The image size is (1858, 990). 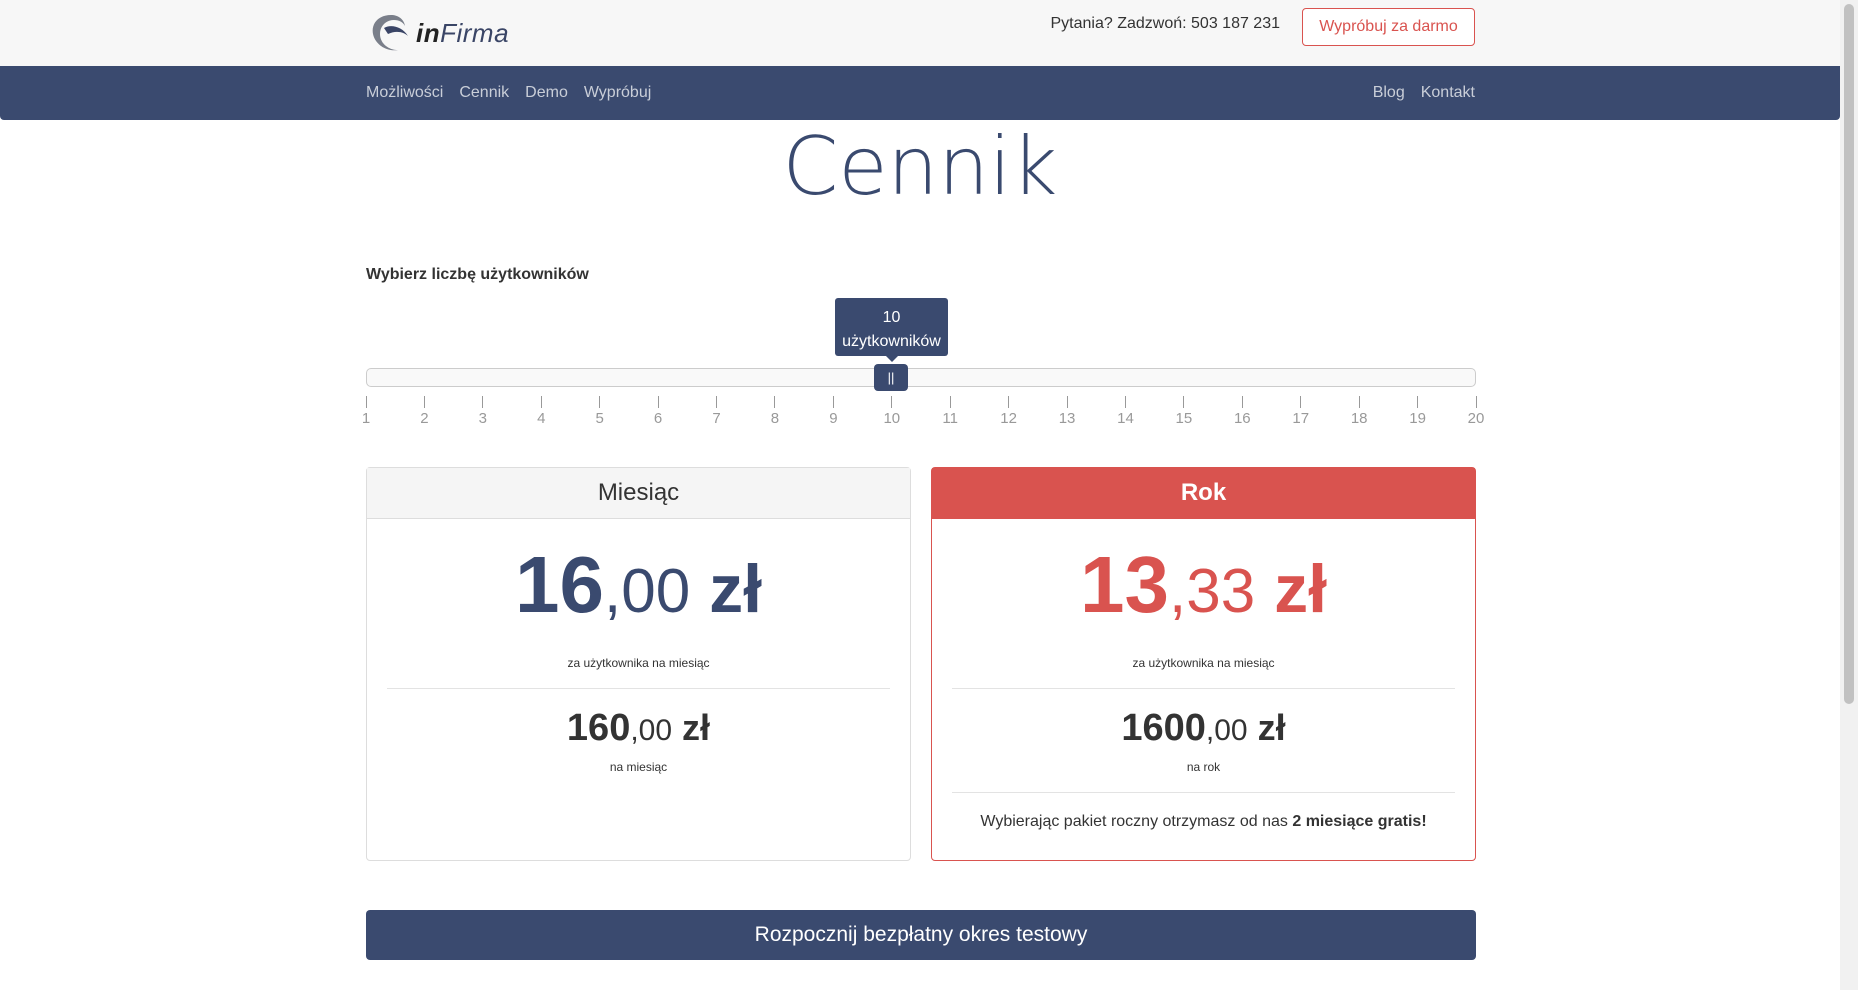 I want to click on start-trial-button: Rozpocznij bezpłatny okres testowy, so click(x=921, y=935).